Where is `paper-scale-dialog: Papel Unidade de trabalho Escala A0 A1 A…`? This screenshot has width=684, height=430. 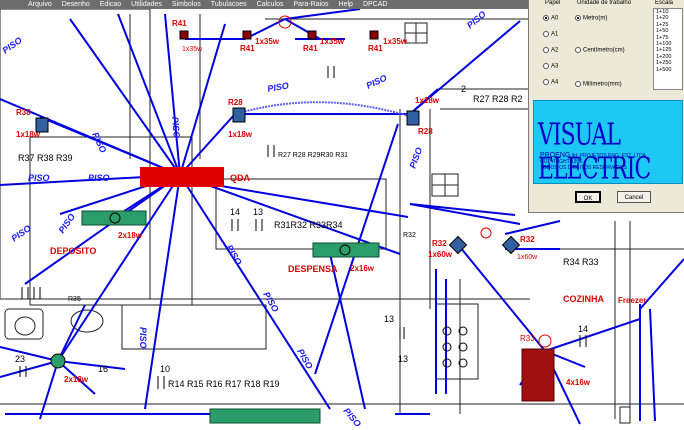 paper-scale-dialog: Papel Unidade de trabalho Escala A0 A1 A… is located at coordinates (606, 106).